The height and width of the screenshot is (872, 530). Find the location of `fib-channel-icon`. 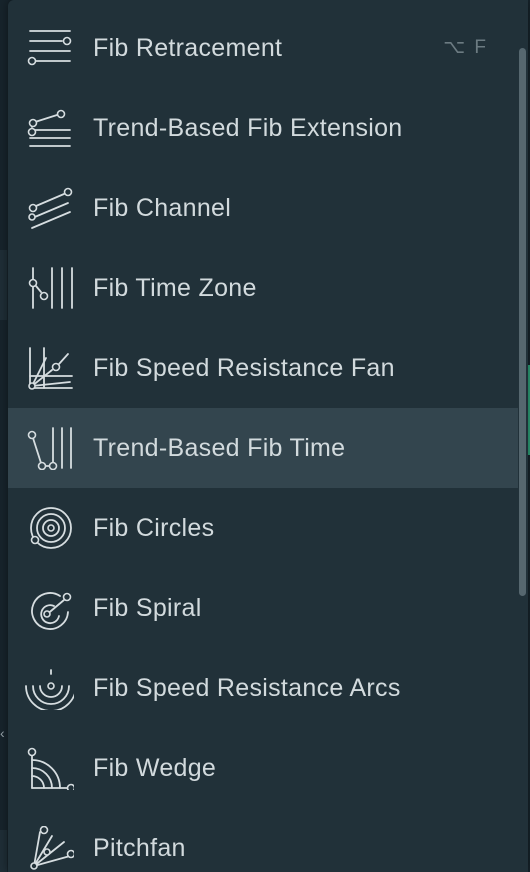

fib-channel-icon is located at coordinates (49, 208).